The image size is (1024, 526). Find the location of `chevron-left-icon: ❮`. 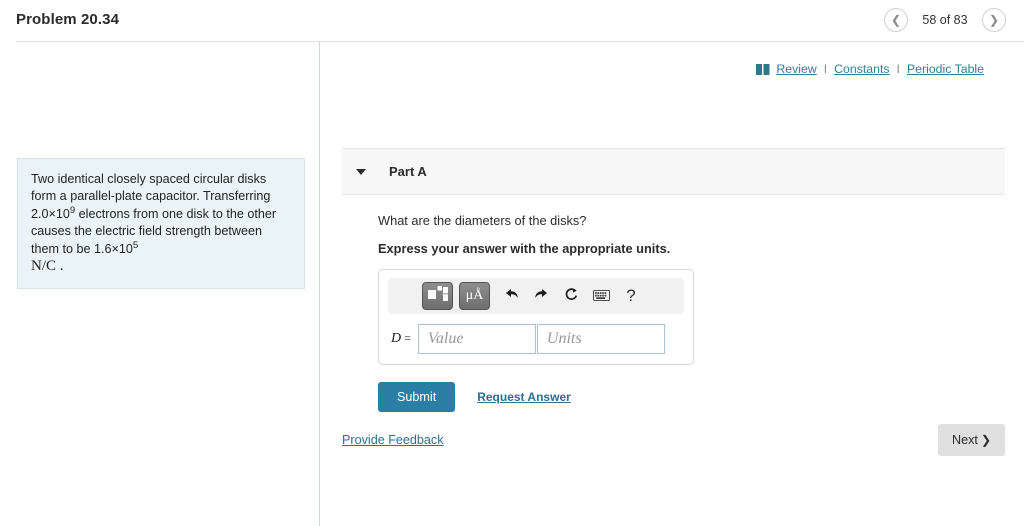

chevron-left-icon: ❮ is located at coordinates (896, 20).